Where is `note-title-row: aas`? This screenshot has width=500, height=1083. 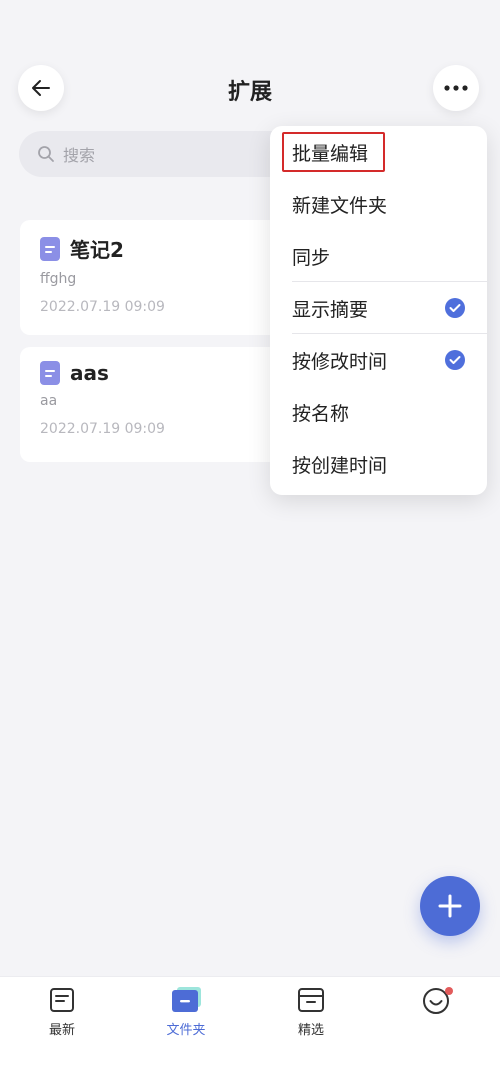 note-title-row: aas is located at coordinates (170, 373).